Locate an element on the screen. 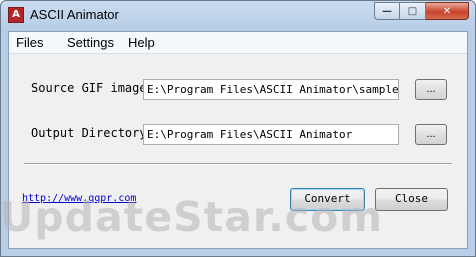 This screenshot has height=257, width=476. window-controls: — □ ✕ is located at coordinates (421, 11).